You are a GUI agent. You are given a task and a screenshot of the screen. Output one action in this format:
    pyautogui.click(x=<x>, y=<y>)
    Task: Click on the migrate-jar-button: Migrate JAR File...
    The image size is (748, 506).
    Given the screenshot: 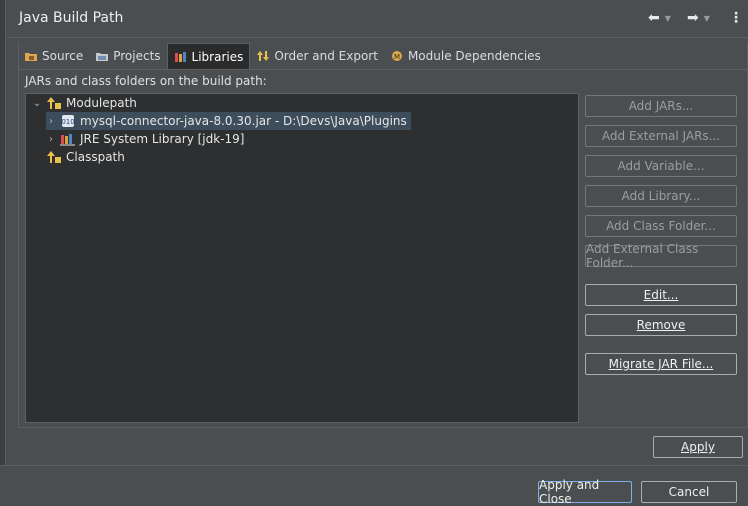 What is the action you would take?
    pyautogui.click(x=661, y=364)
    